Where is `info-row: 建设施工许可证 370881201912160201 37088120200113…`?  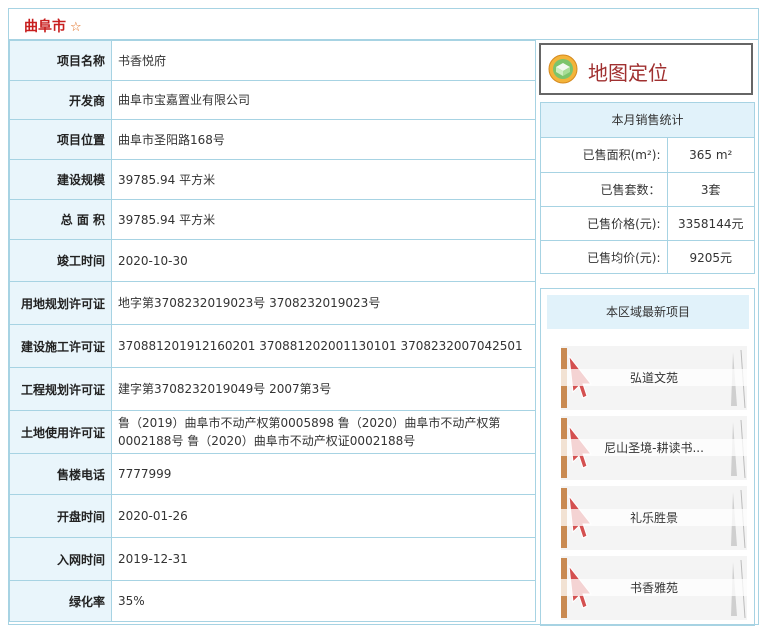
info-row: 建设施工许可证 370881201912160201 37088120200113… is located at coordinates (272, 346).